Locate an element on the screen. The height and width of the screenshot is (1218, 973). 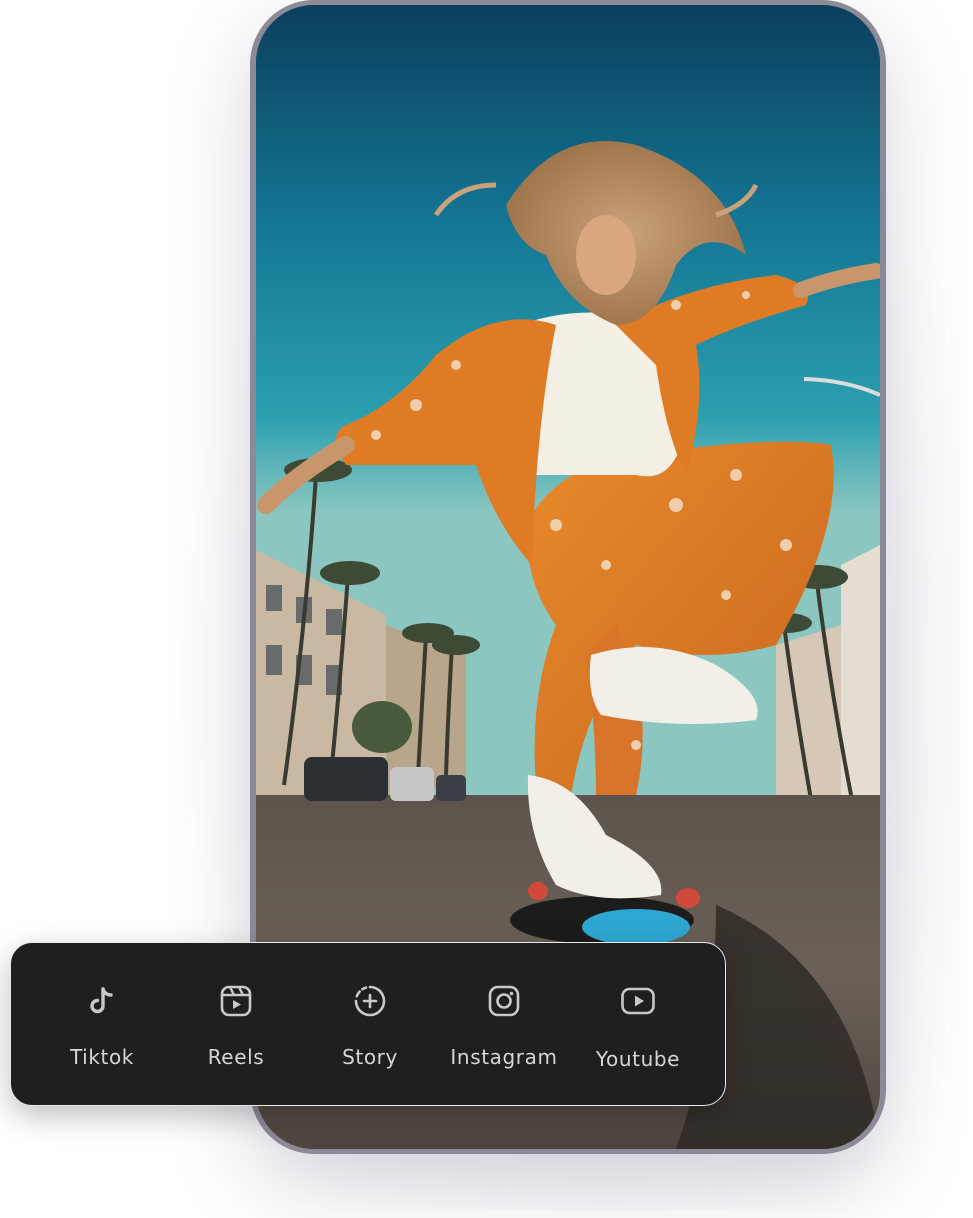
share-option-story: Story is located at coordinates (370, 1031).